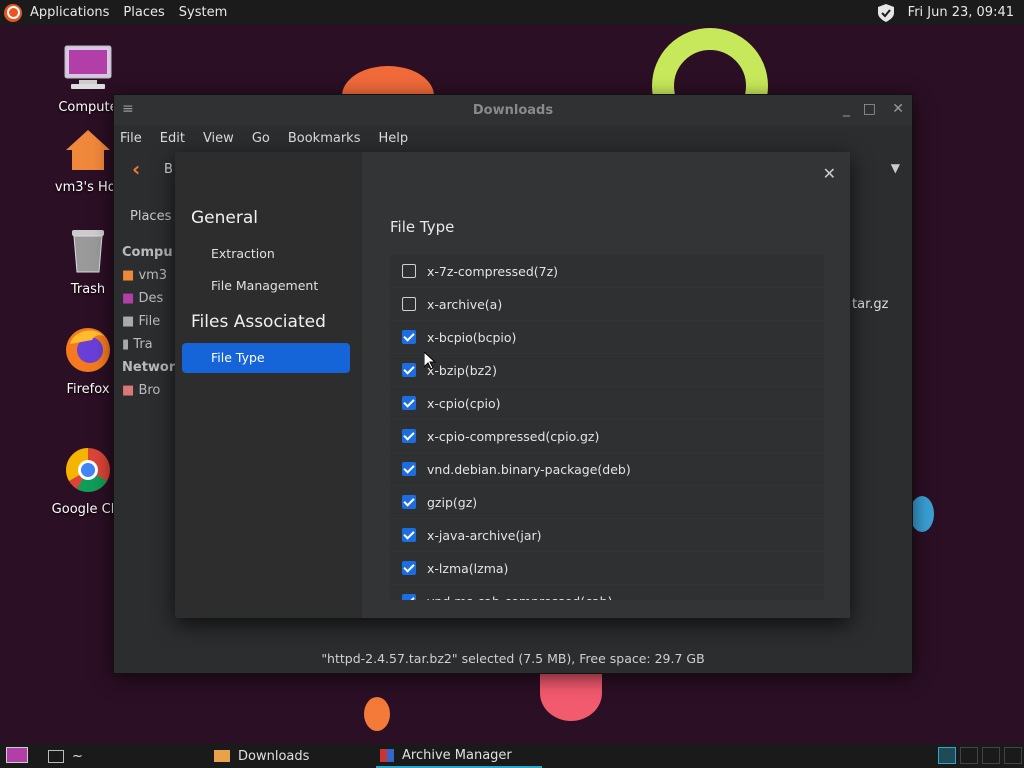  Describe the element at coordinates (895, 168) in the screenshot. I see `dropdown-chevron-icon: ▼` at that location.